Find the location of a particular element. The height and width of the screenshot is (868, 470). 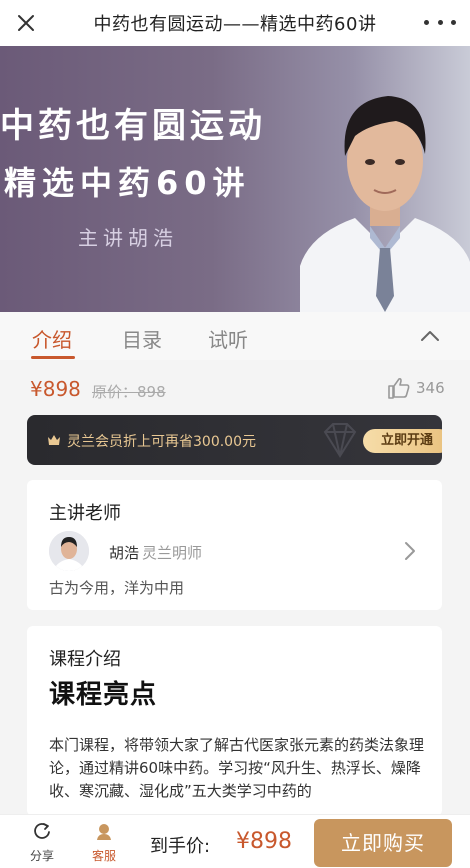

tab-underline is located at coordinates (53, 357).